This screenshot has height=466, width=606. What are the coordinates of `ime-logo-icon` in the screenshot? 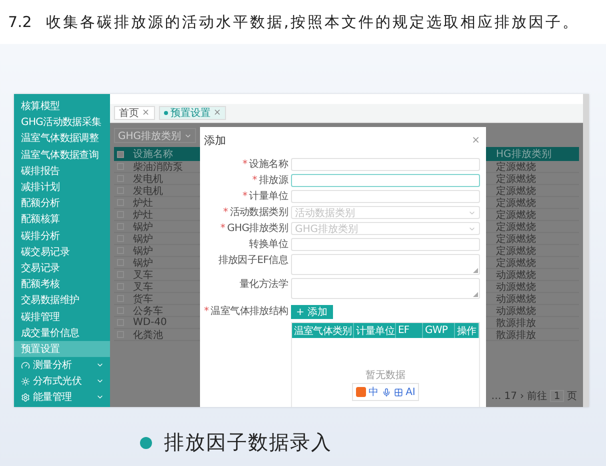 It's located at (361, 392).